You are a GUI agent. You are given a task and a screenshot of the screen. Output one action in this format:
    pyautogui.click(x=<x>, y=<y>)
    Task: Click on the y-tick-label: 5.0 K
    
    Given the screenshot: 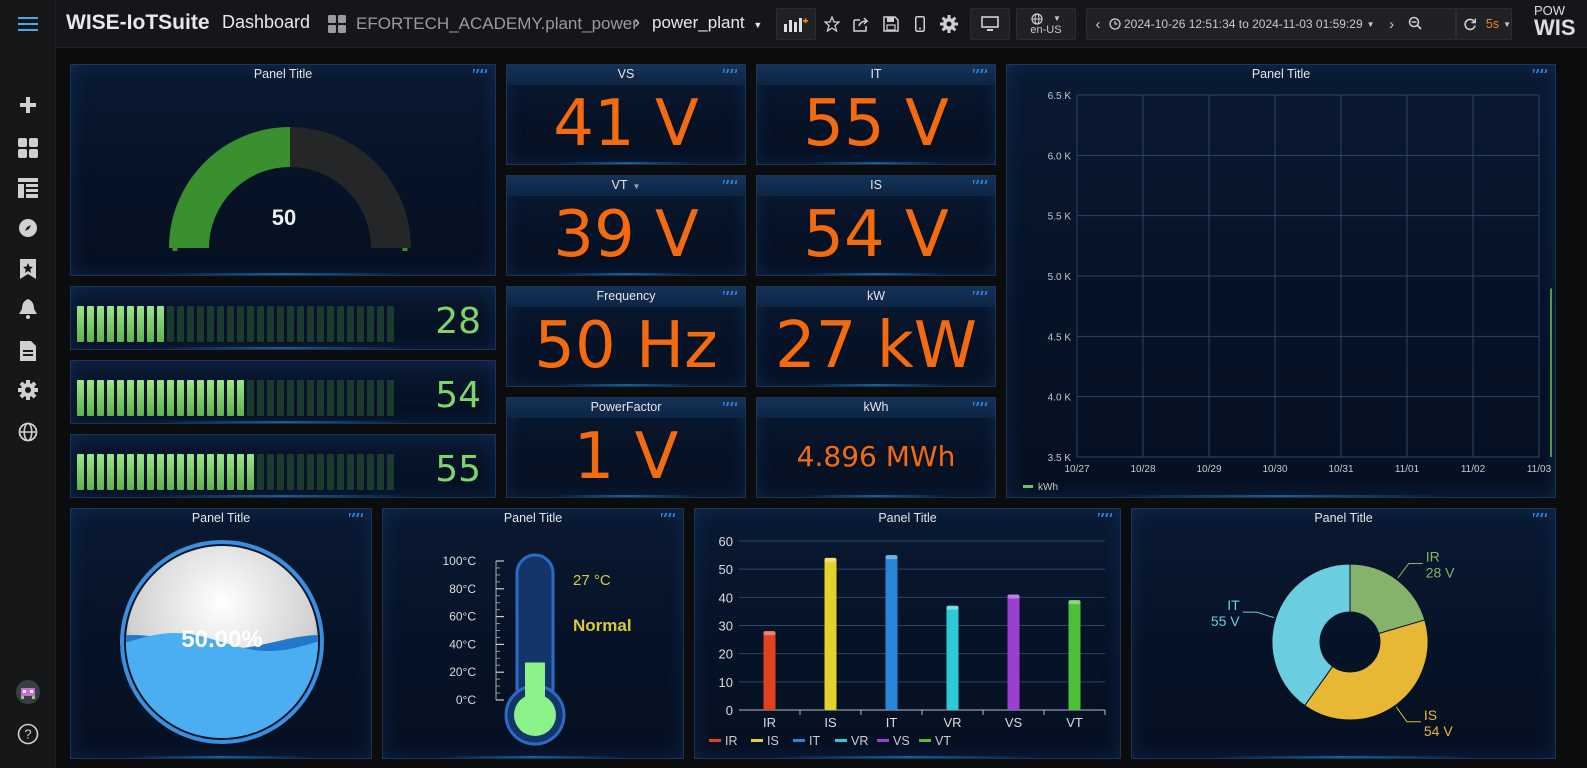 What is the action you would take?
    pyautogui.click(x=1060, y=277)
    